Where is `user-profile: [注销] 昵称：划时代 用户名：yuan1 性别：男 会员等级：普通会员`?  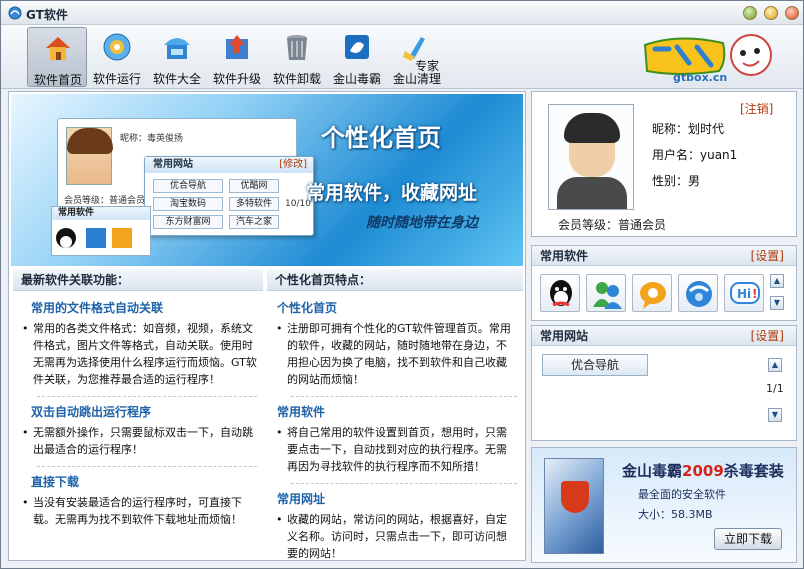
user-profile: [注销] 昵称：划时代 用户名：yuan1 性别：男 会员等级：普通会员 is located at coordinates (664, 164).